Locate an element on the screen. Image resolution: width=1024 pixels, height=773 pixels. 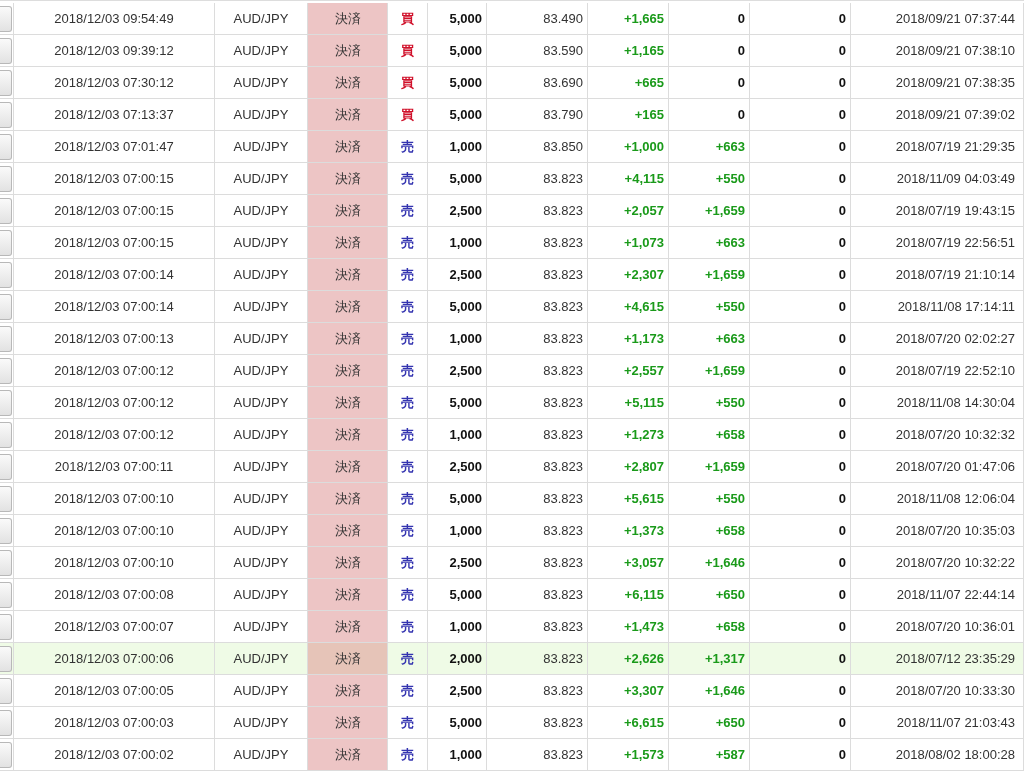
table-cell: 5,000 is located at coordinates (457, 498).